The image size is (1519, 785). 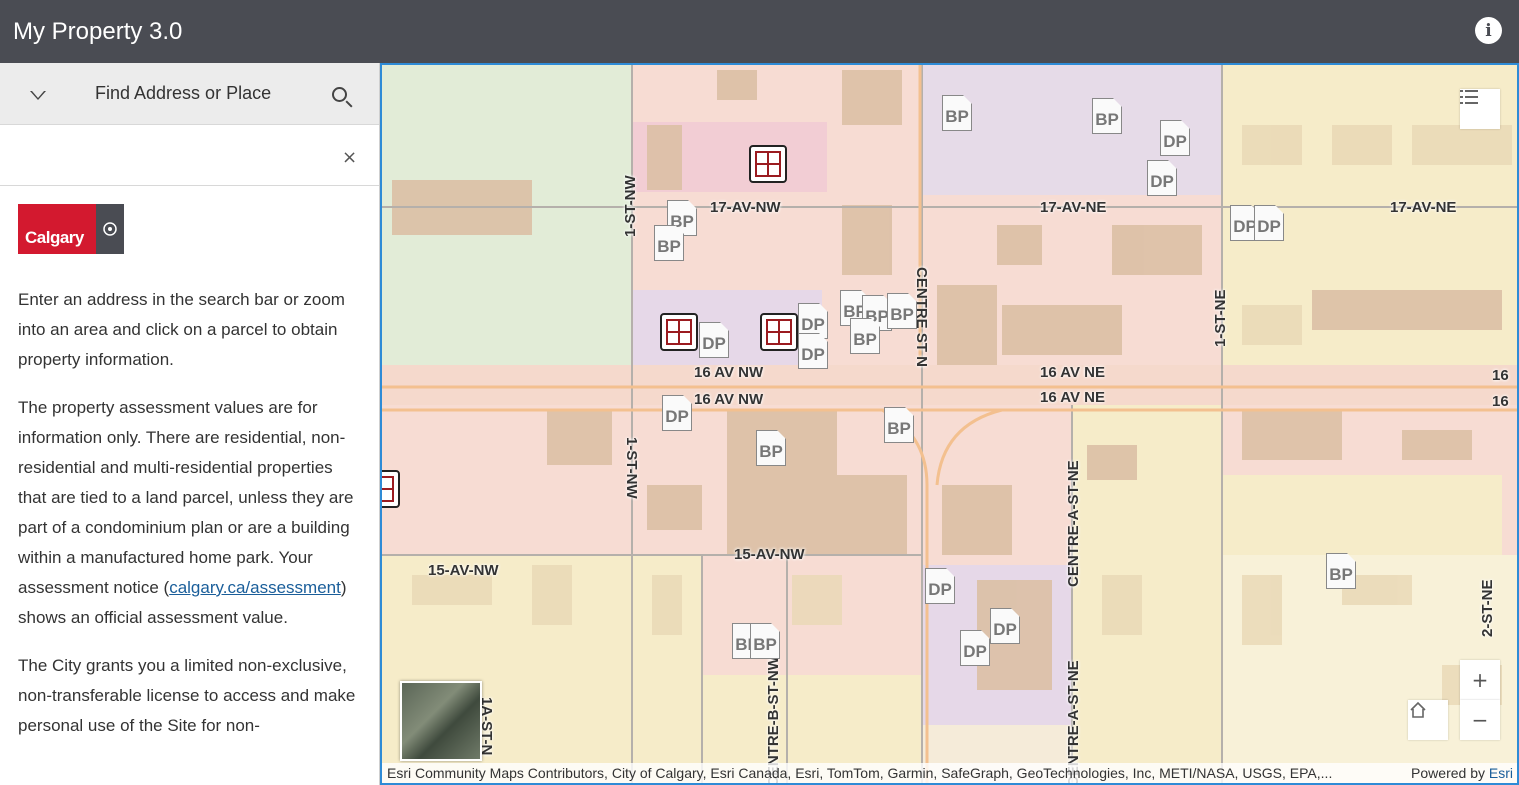 What do you see at coordinates (1220, 318) in the screenshot?
I see `street-label: 1-ST-NE` at bounding box center [1220, 318].